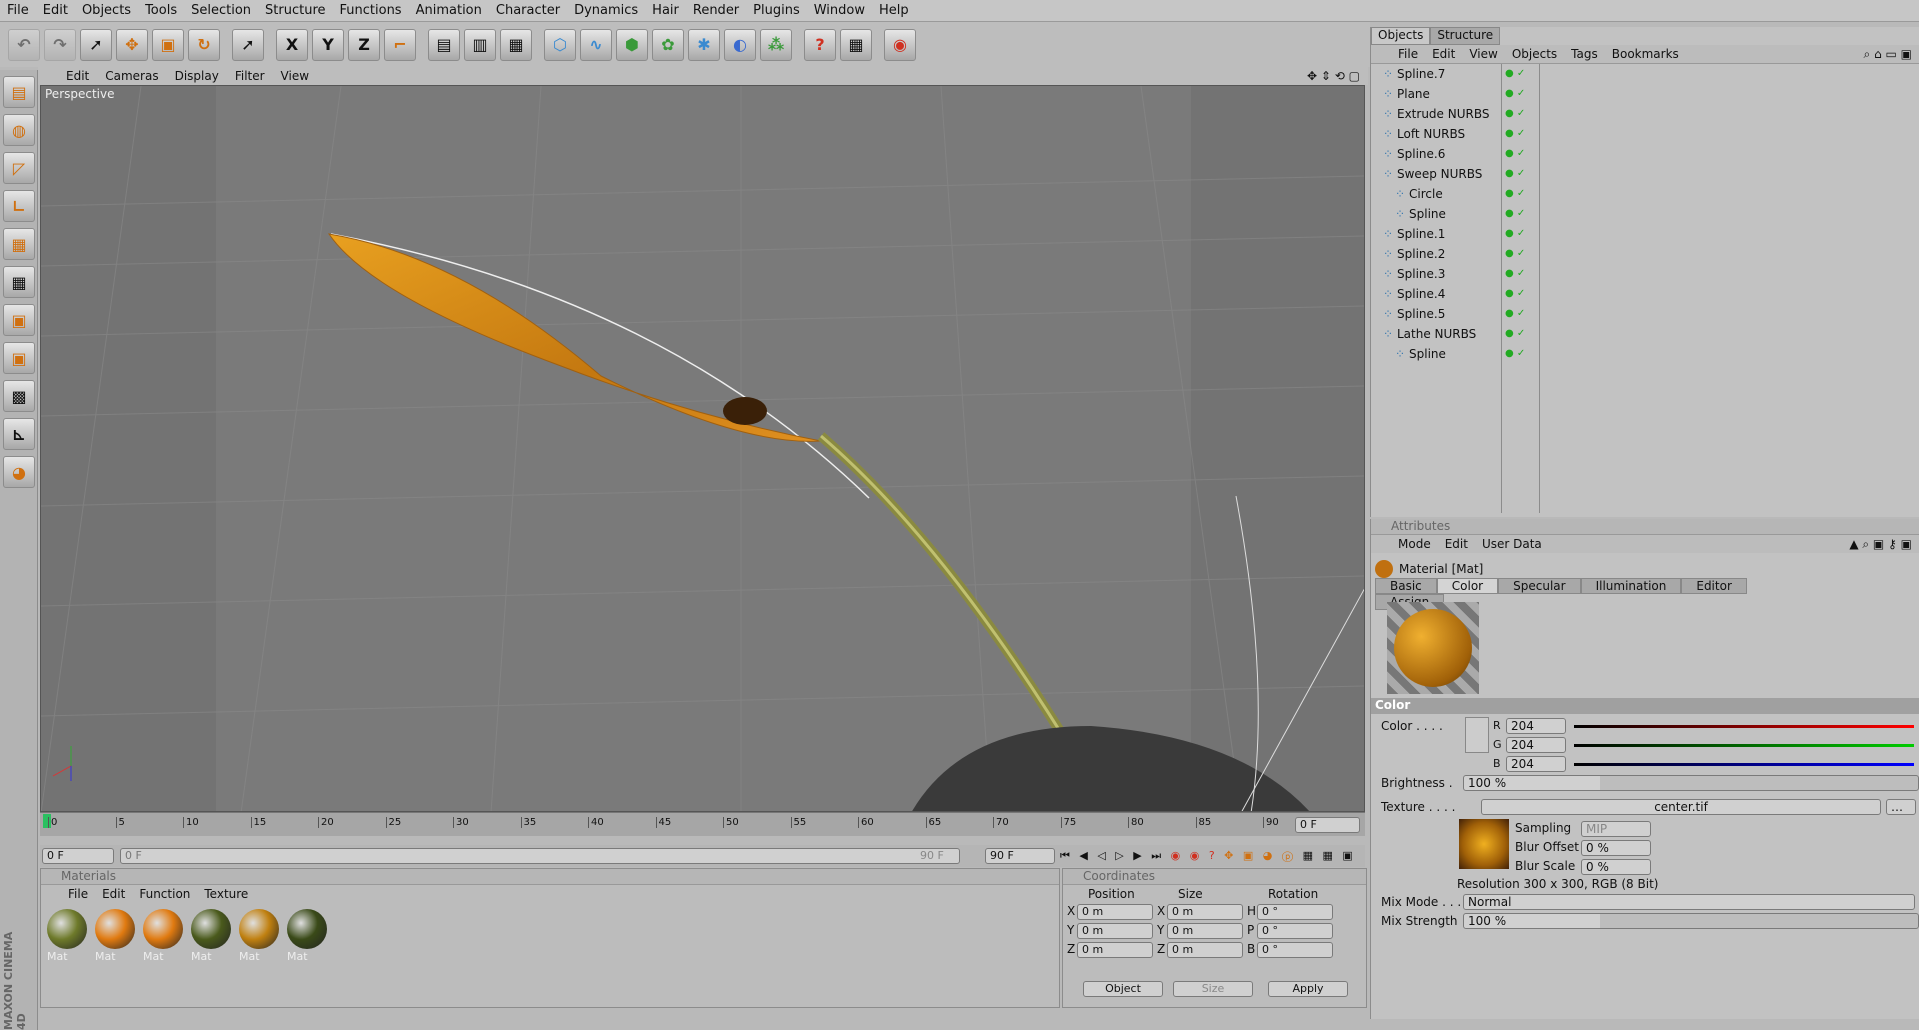 This screenshot has width=1919, height=1030. Describe the element at coordinates (371, 10) in the screenshot. I see `menu-functions: Functions` at that location.